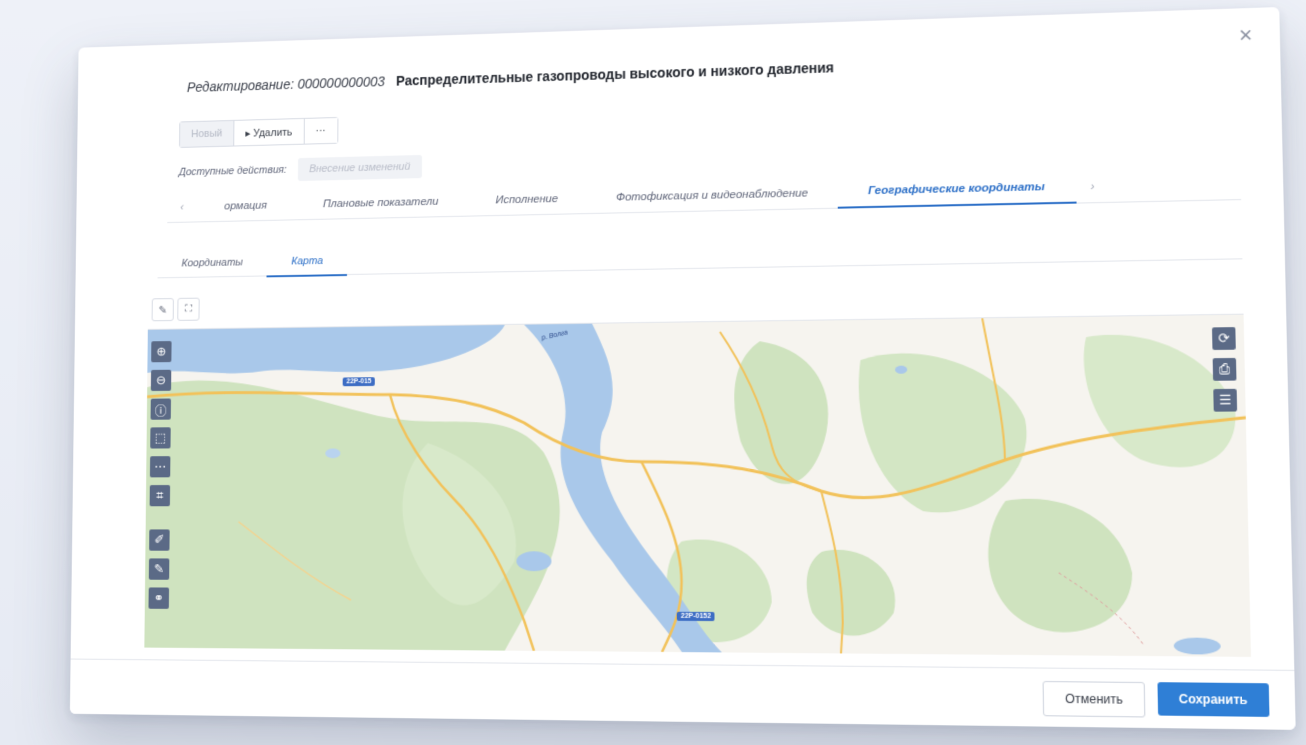 Image resolution: width=1306 pixels, height=745 pixels. What do you see at coordinates (160, 424) in the screenshot?
I see `map-nav-controls: ⊕ ⊖ ⓘ ⬚ ⋯ ⌗` at bounding box center [160, 424].